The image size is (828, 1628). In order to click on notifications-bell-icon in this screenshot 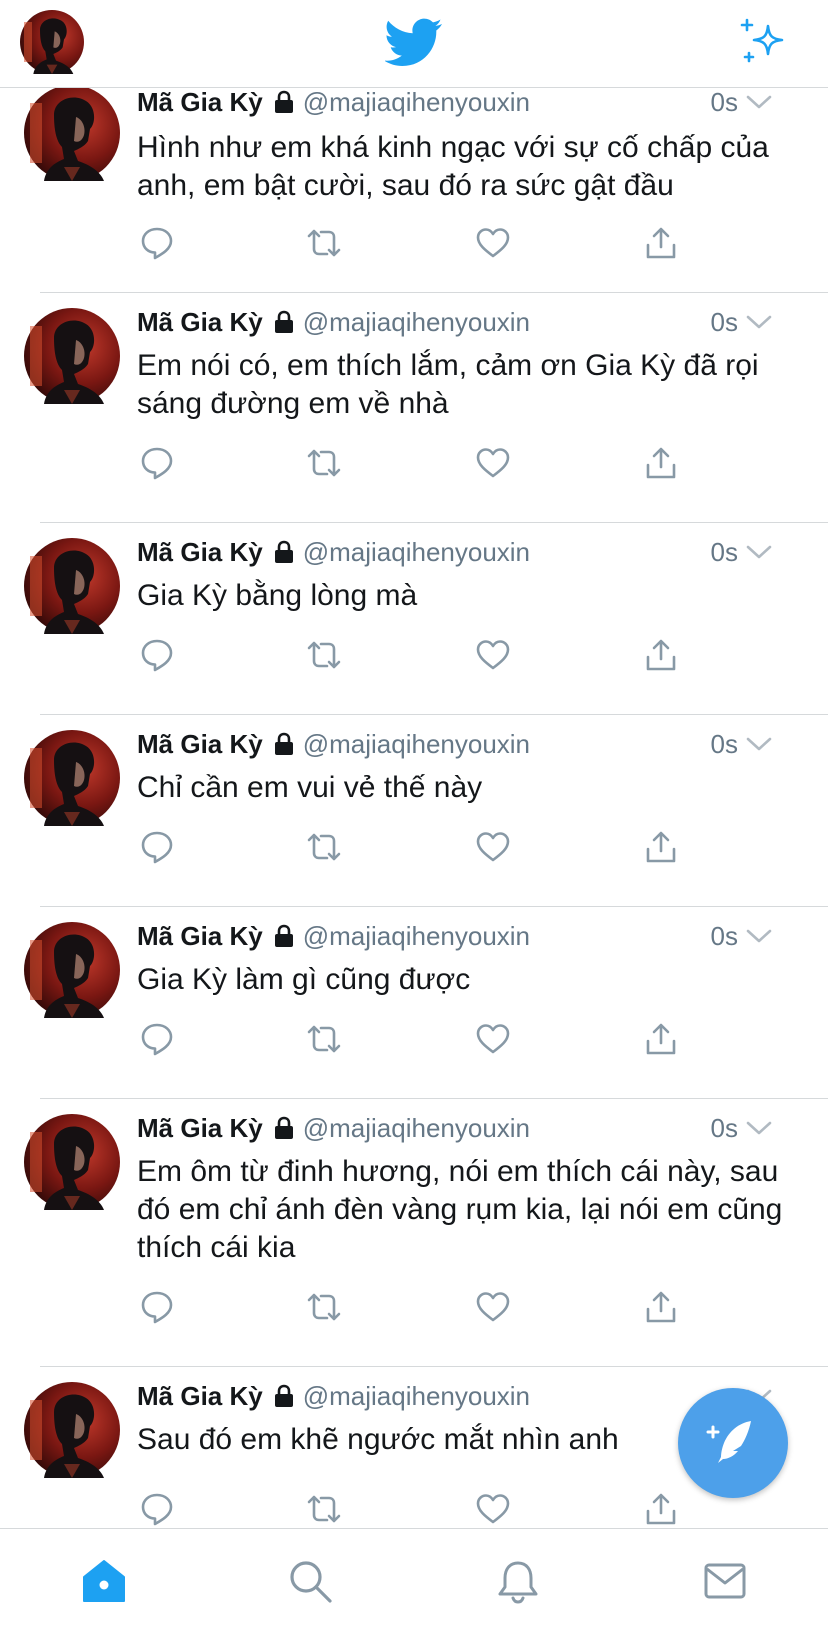, I will do `click(518, 1581)`.